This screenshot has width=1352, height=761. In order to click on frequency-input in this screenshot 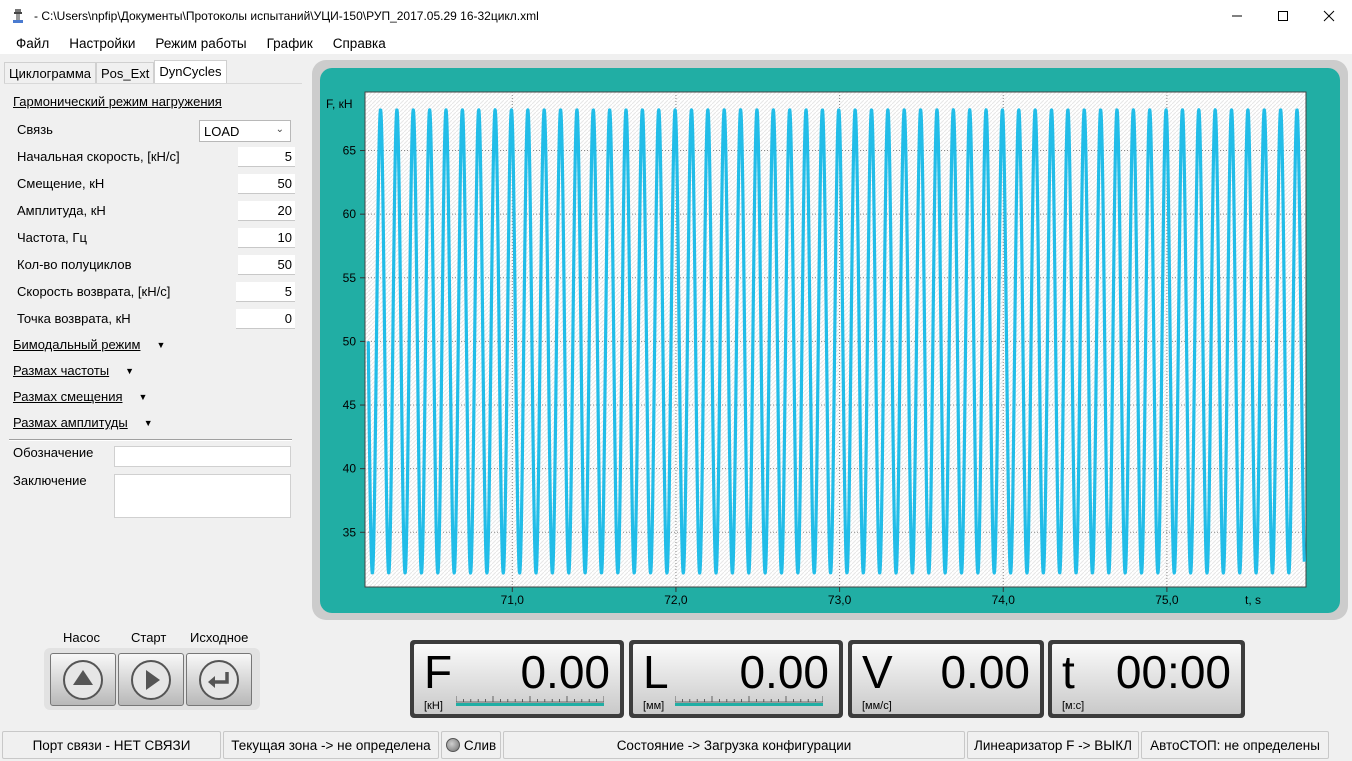, I will do `click(266, 238)`.